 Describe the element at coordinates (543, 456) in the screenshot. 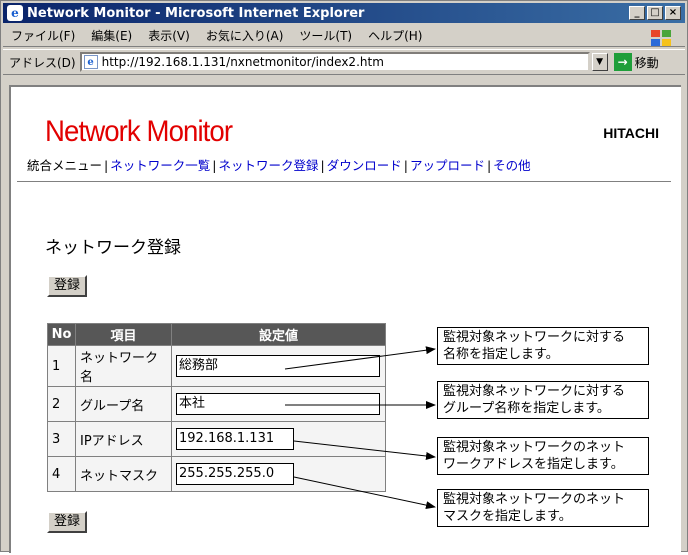

I see `callout-ip-address: 監視対象ネットワークのネット ワークアドレスを指定します。` at that location.